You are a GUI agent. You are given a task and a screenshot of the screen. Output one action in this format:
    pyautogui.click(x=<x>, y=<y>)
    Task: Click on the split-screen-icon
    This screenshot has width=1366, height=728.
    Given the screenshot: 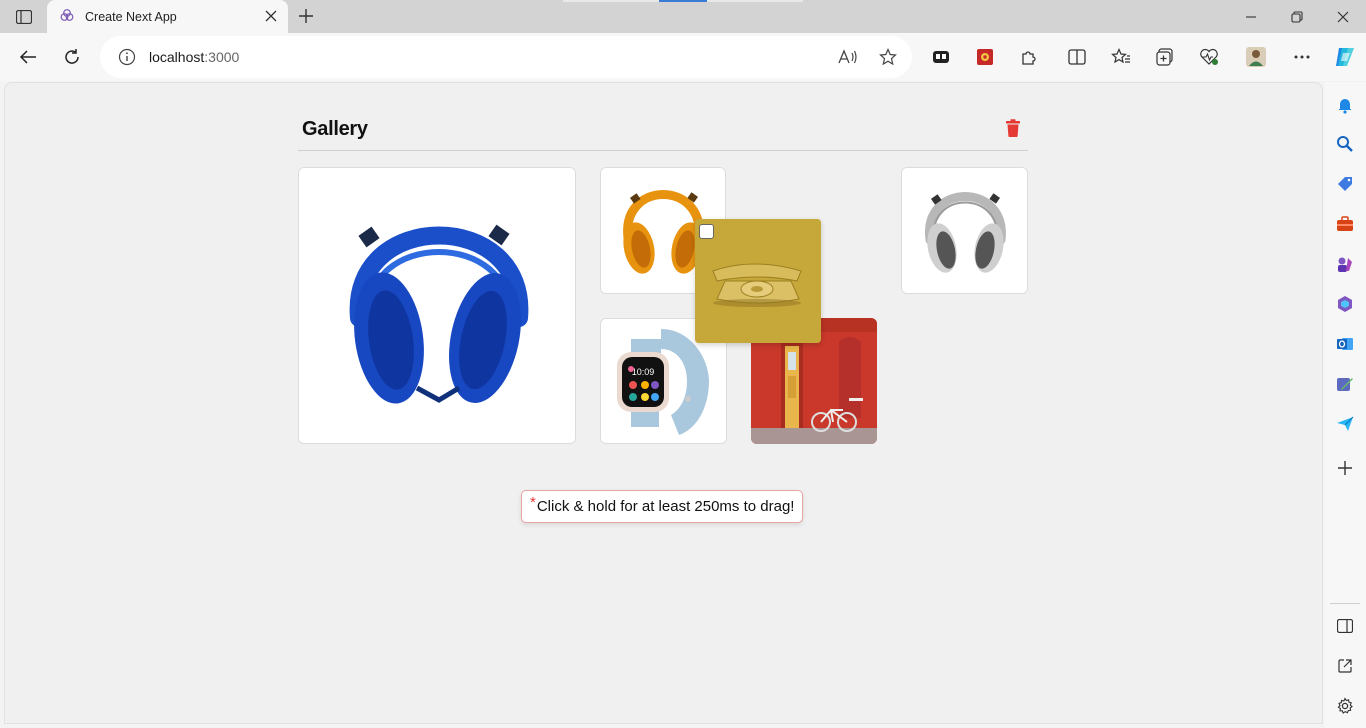 What is the action you would take?
    pyautogui.click(x=1077, y=57)
    